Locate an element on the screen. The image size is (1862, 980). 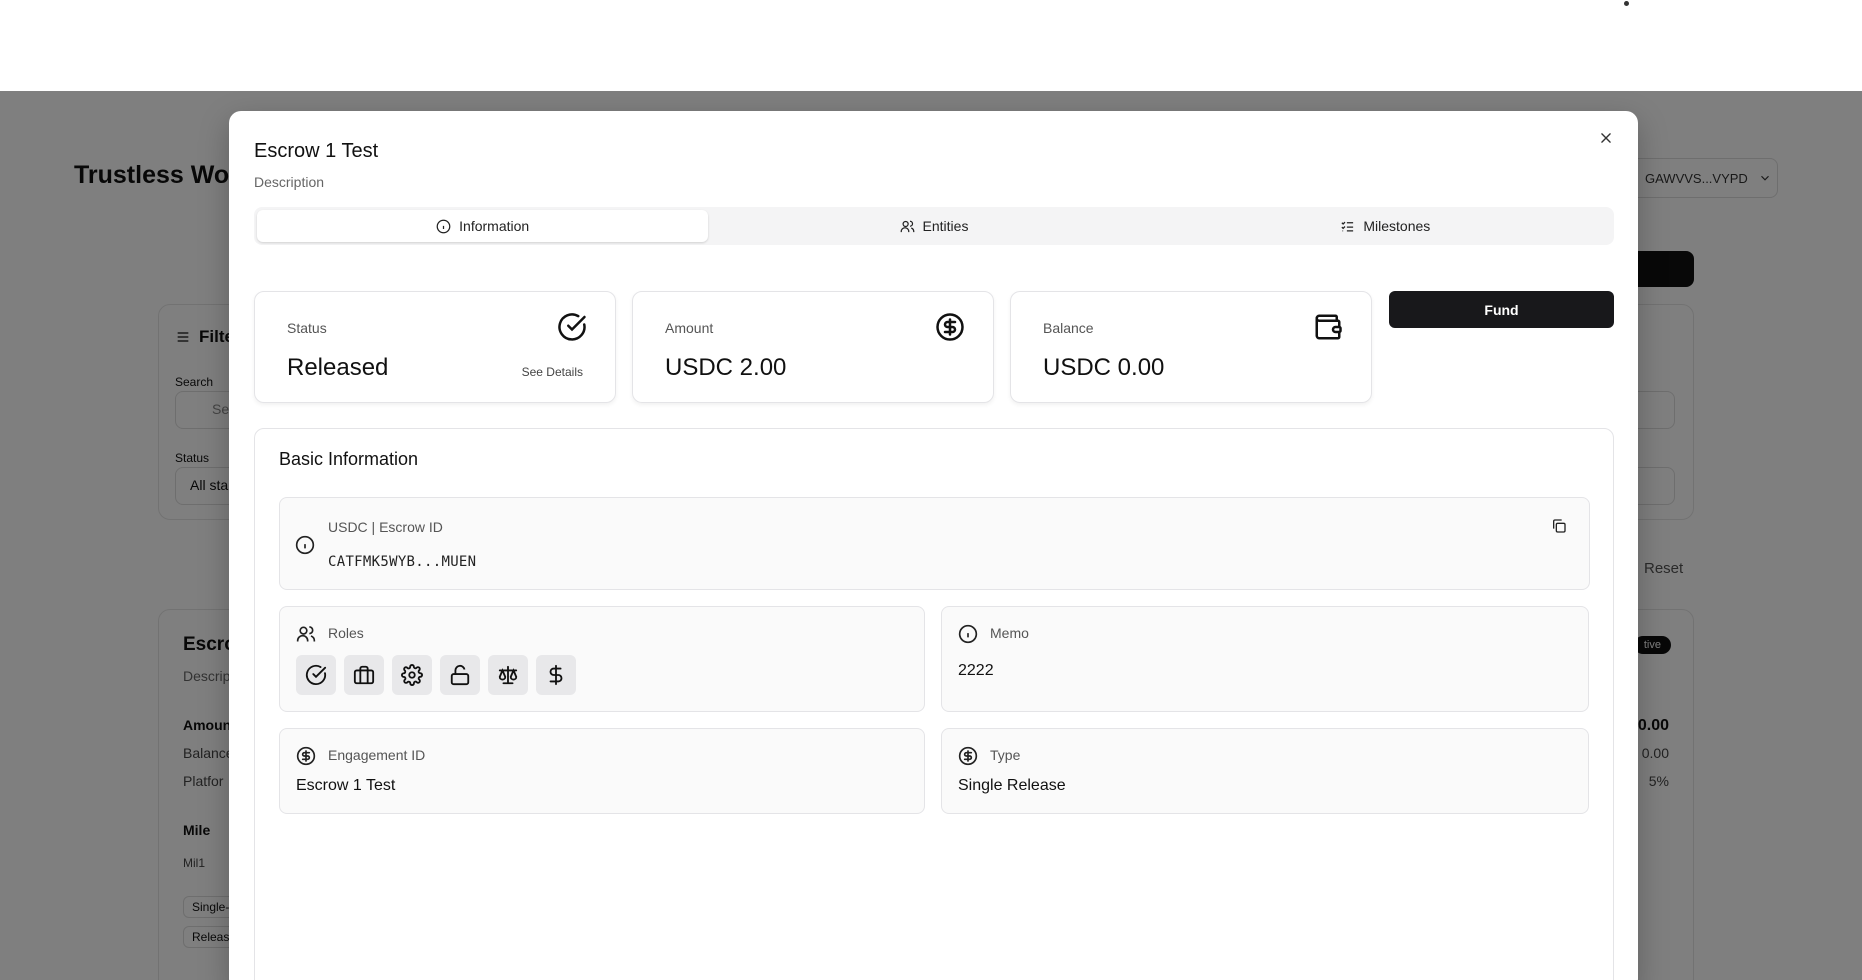
gear-icon is located at coordinates (412, 675).